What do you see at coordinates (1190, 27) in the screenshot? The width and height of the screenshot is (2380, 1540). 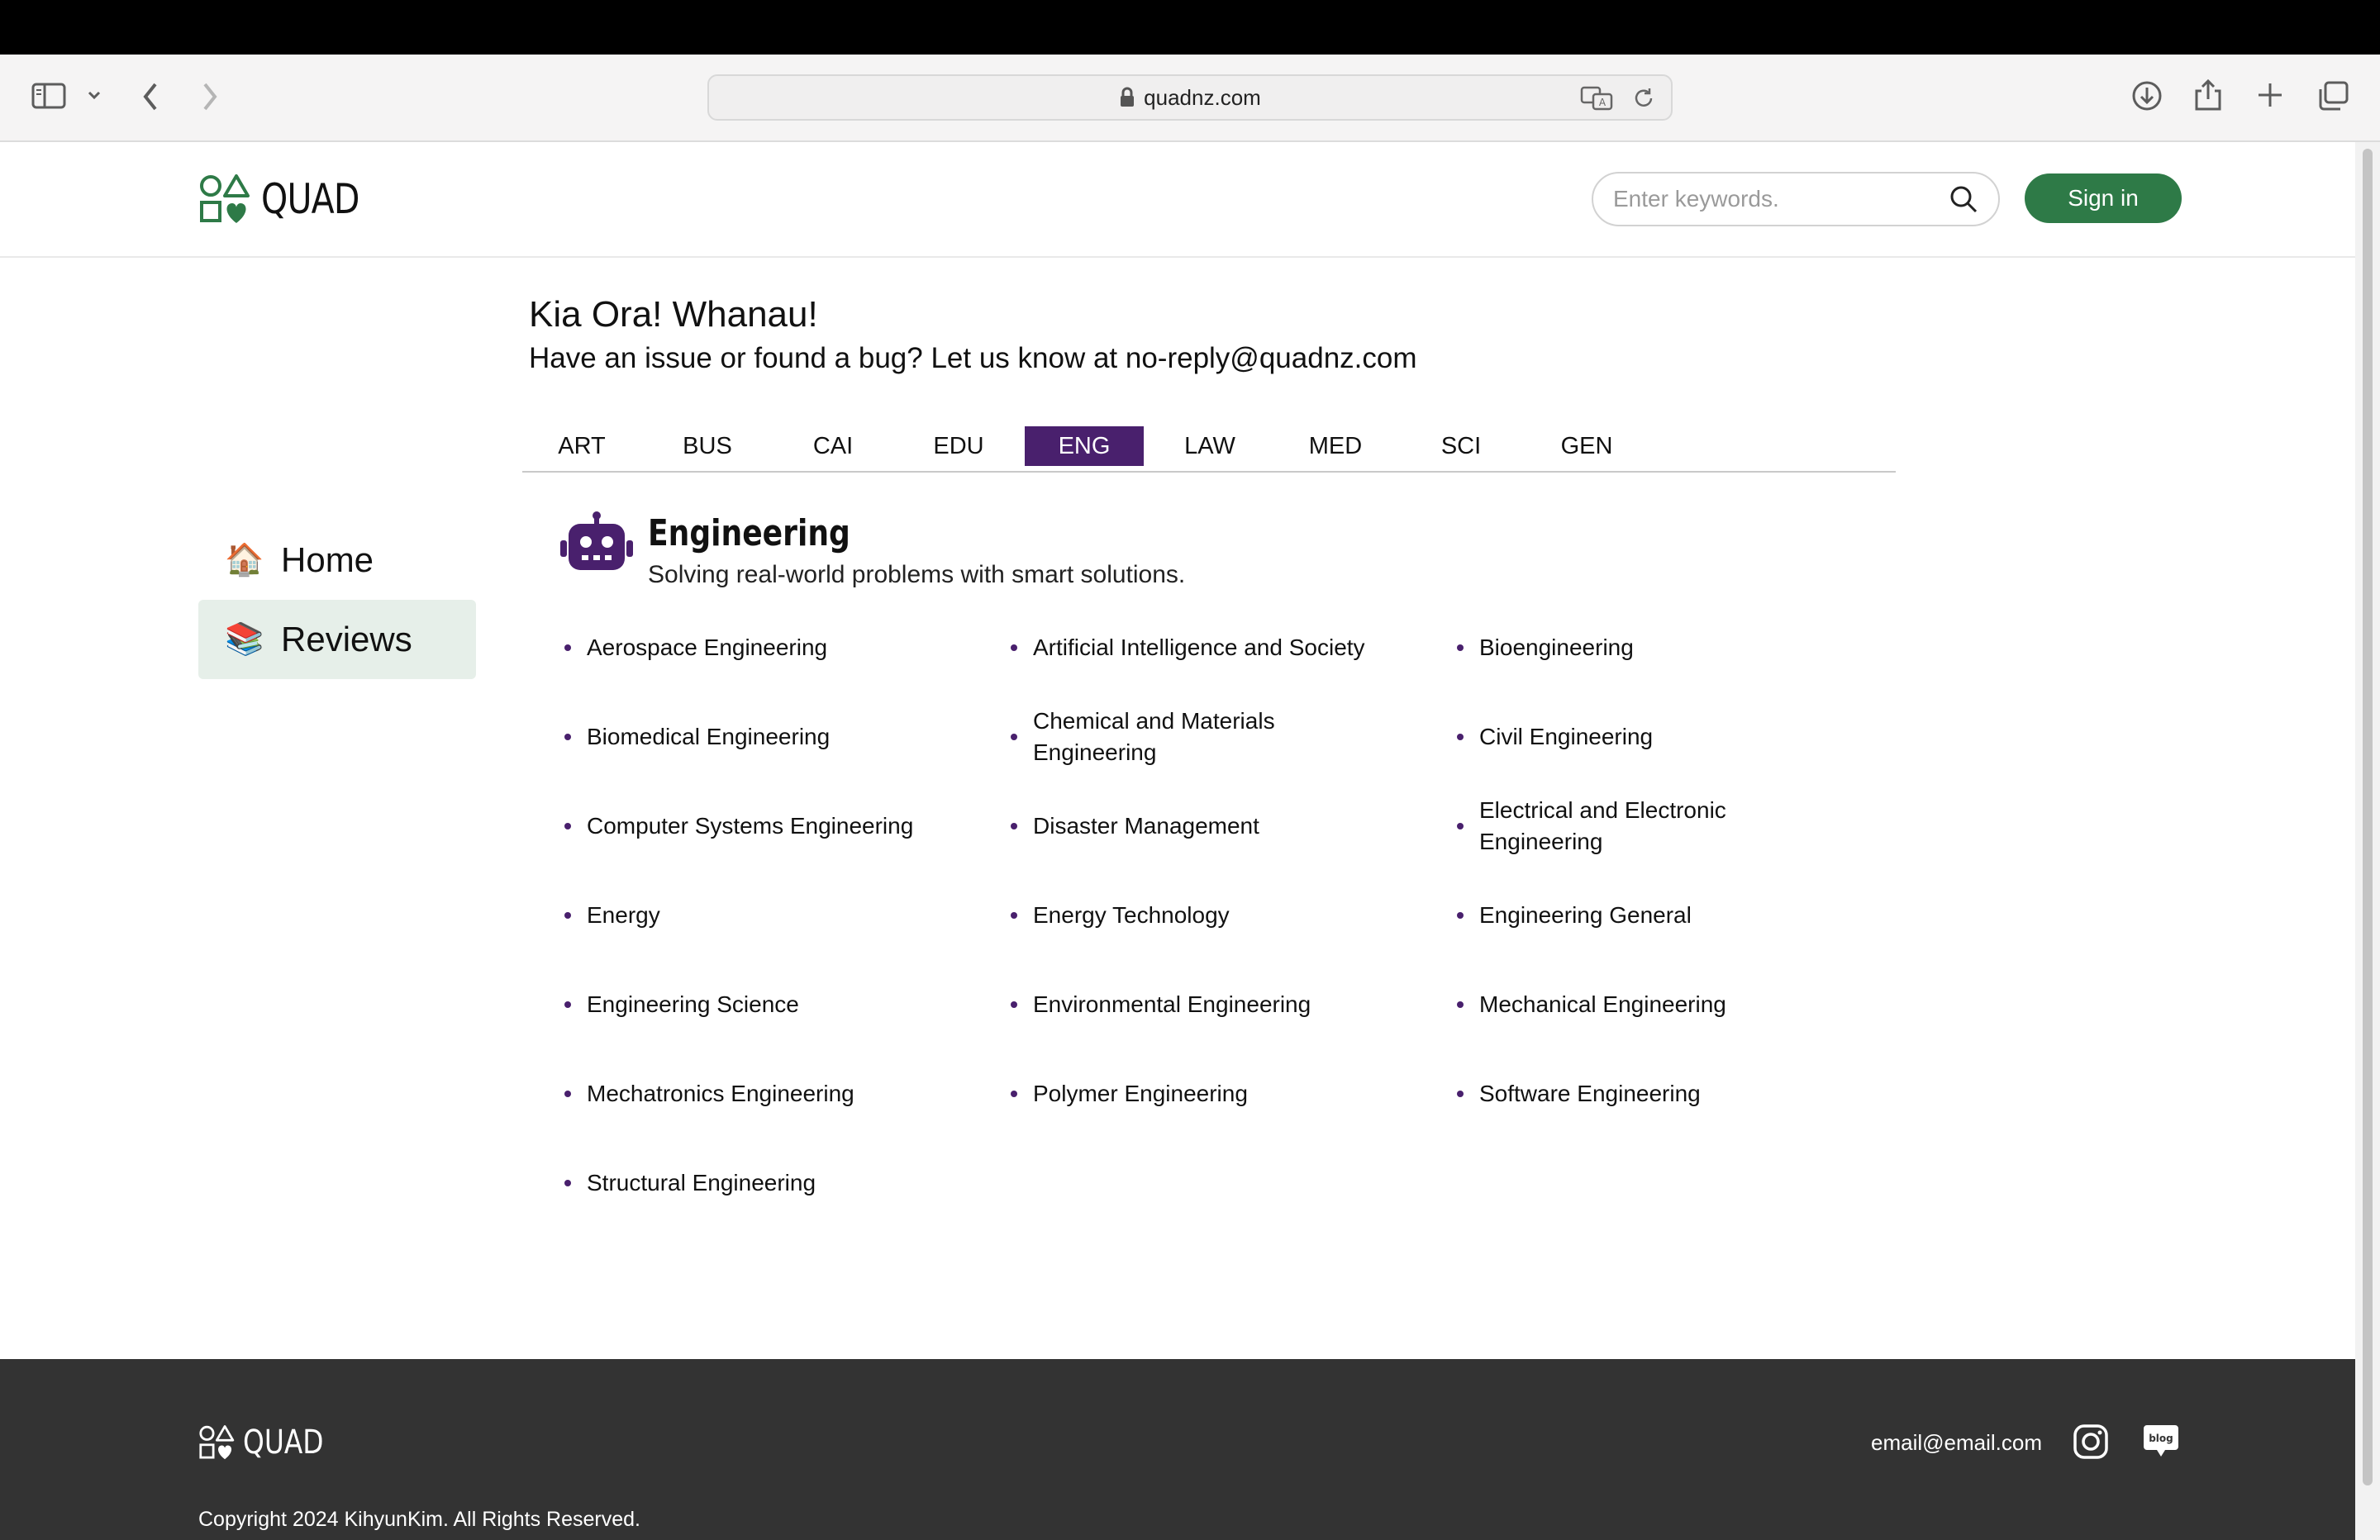 I see `os-menu-bar` at bounding box center [1190, 27].